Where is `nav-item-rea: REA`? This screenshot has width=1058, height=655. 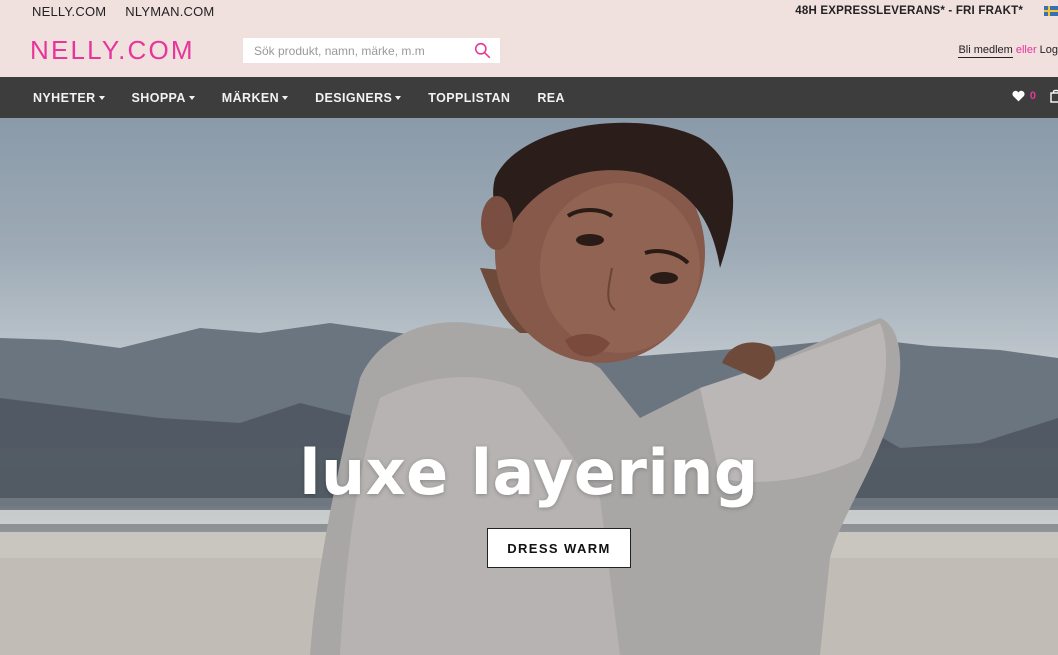
nav-item-rea: REA is located at coordinates (551, 98).